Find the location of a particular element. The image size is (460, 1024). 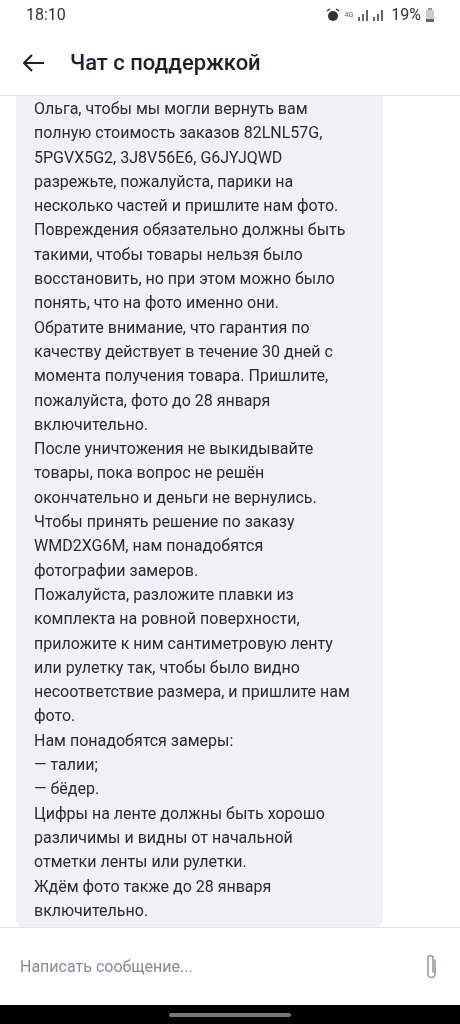

message-text: WMD2XG6M, нам понадобятся is located at coordinates (149, 546).